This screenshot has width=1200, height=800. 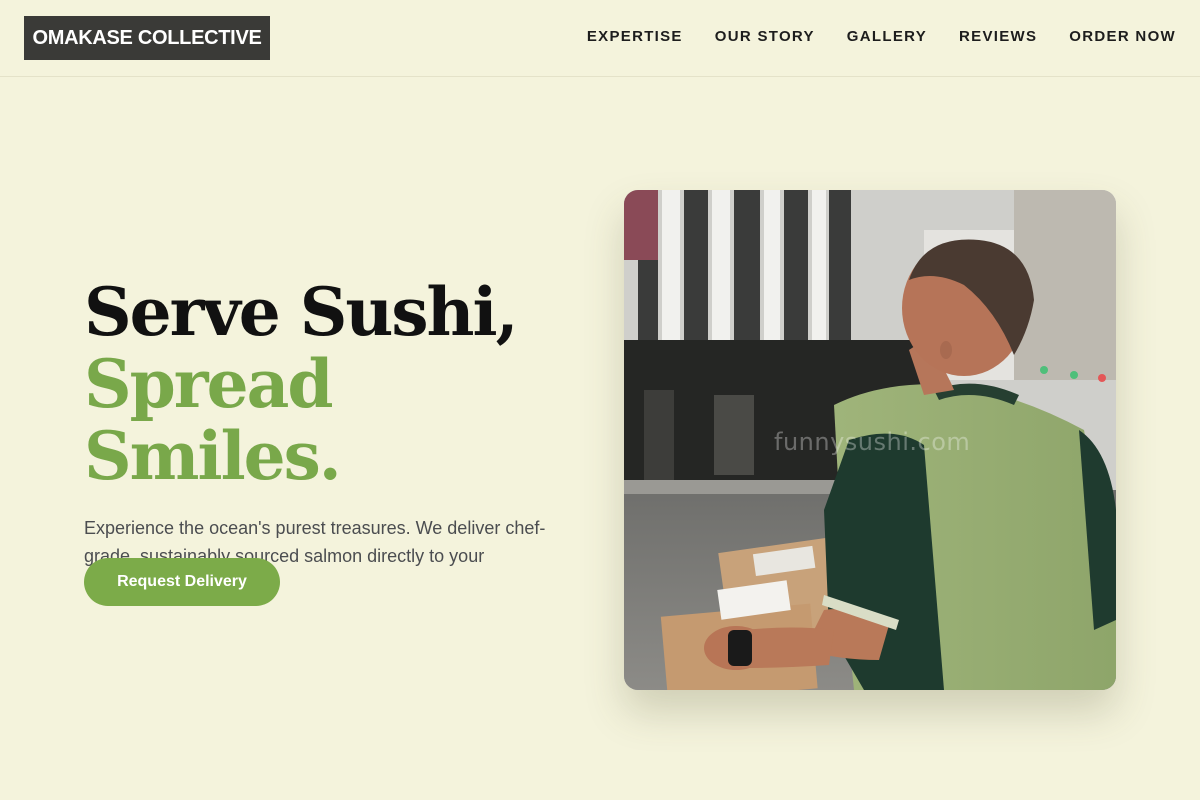 What do you see at coordinates (635, 38) in the screenshot?
I see `nav-item-expertise: EXPERTISE` at bounding box center [635, 38].